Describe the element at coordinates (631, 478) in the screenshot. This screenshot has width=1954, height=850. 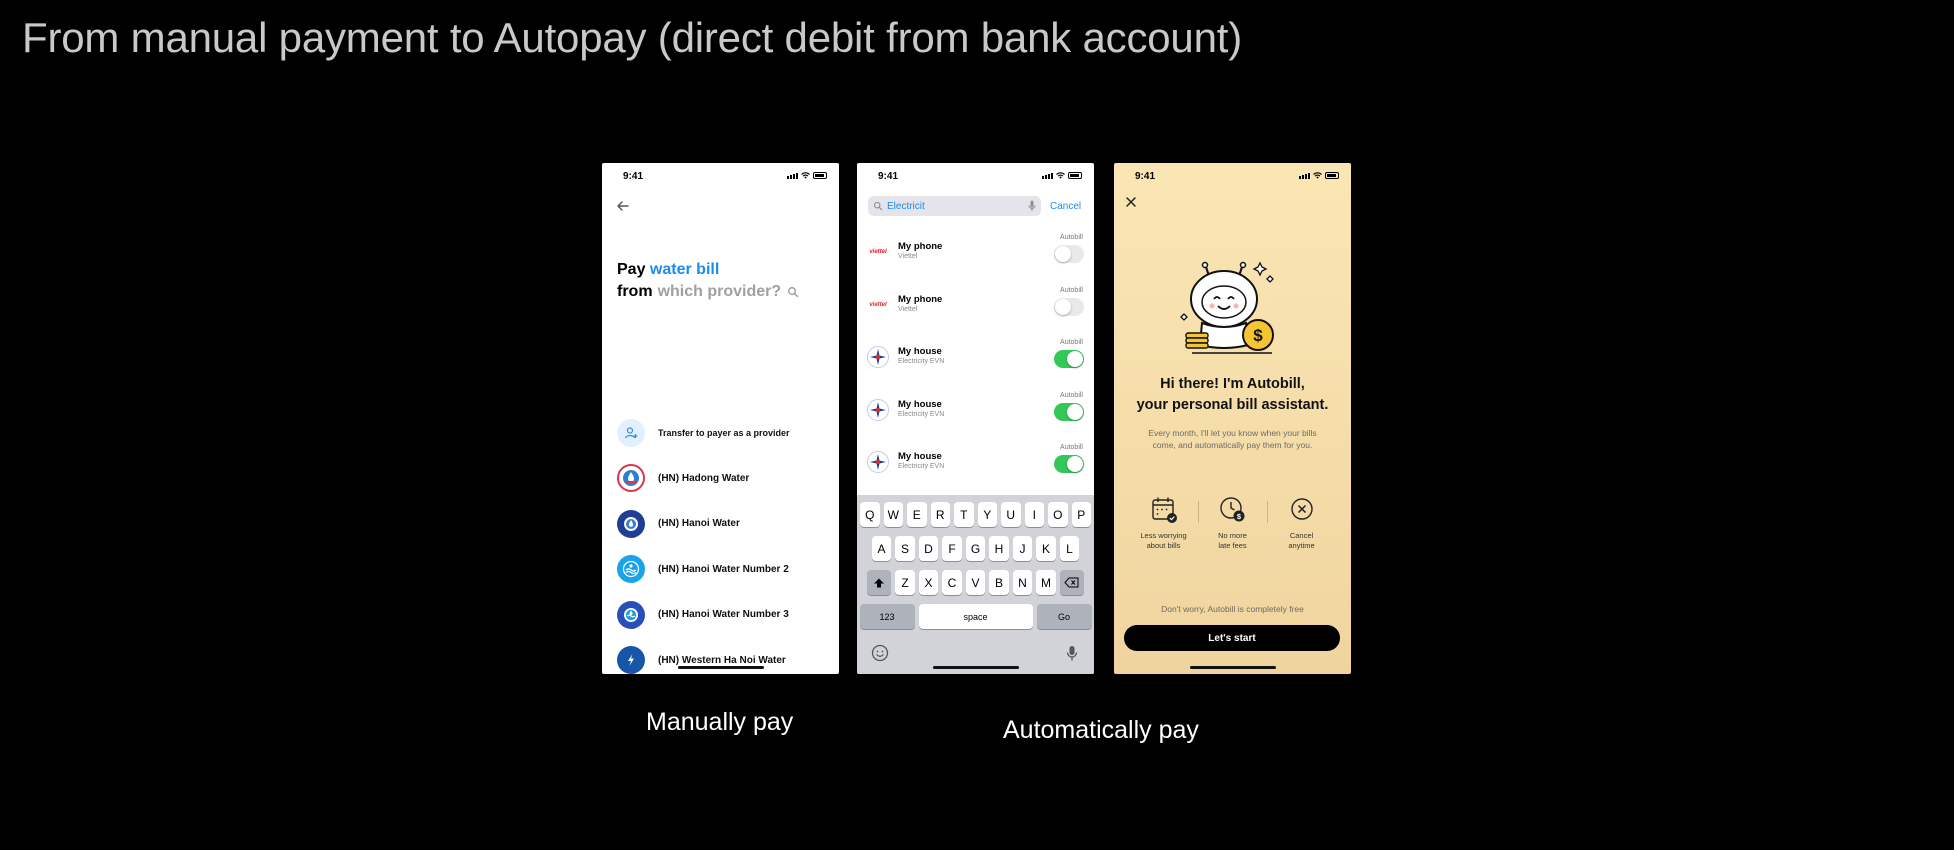
I see `hadong-water-logo` at that location.